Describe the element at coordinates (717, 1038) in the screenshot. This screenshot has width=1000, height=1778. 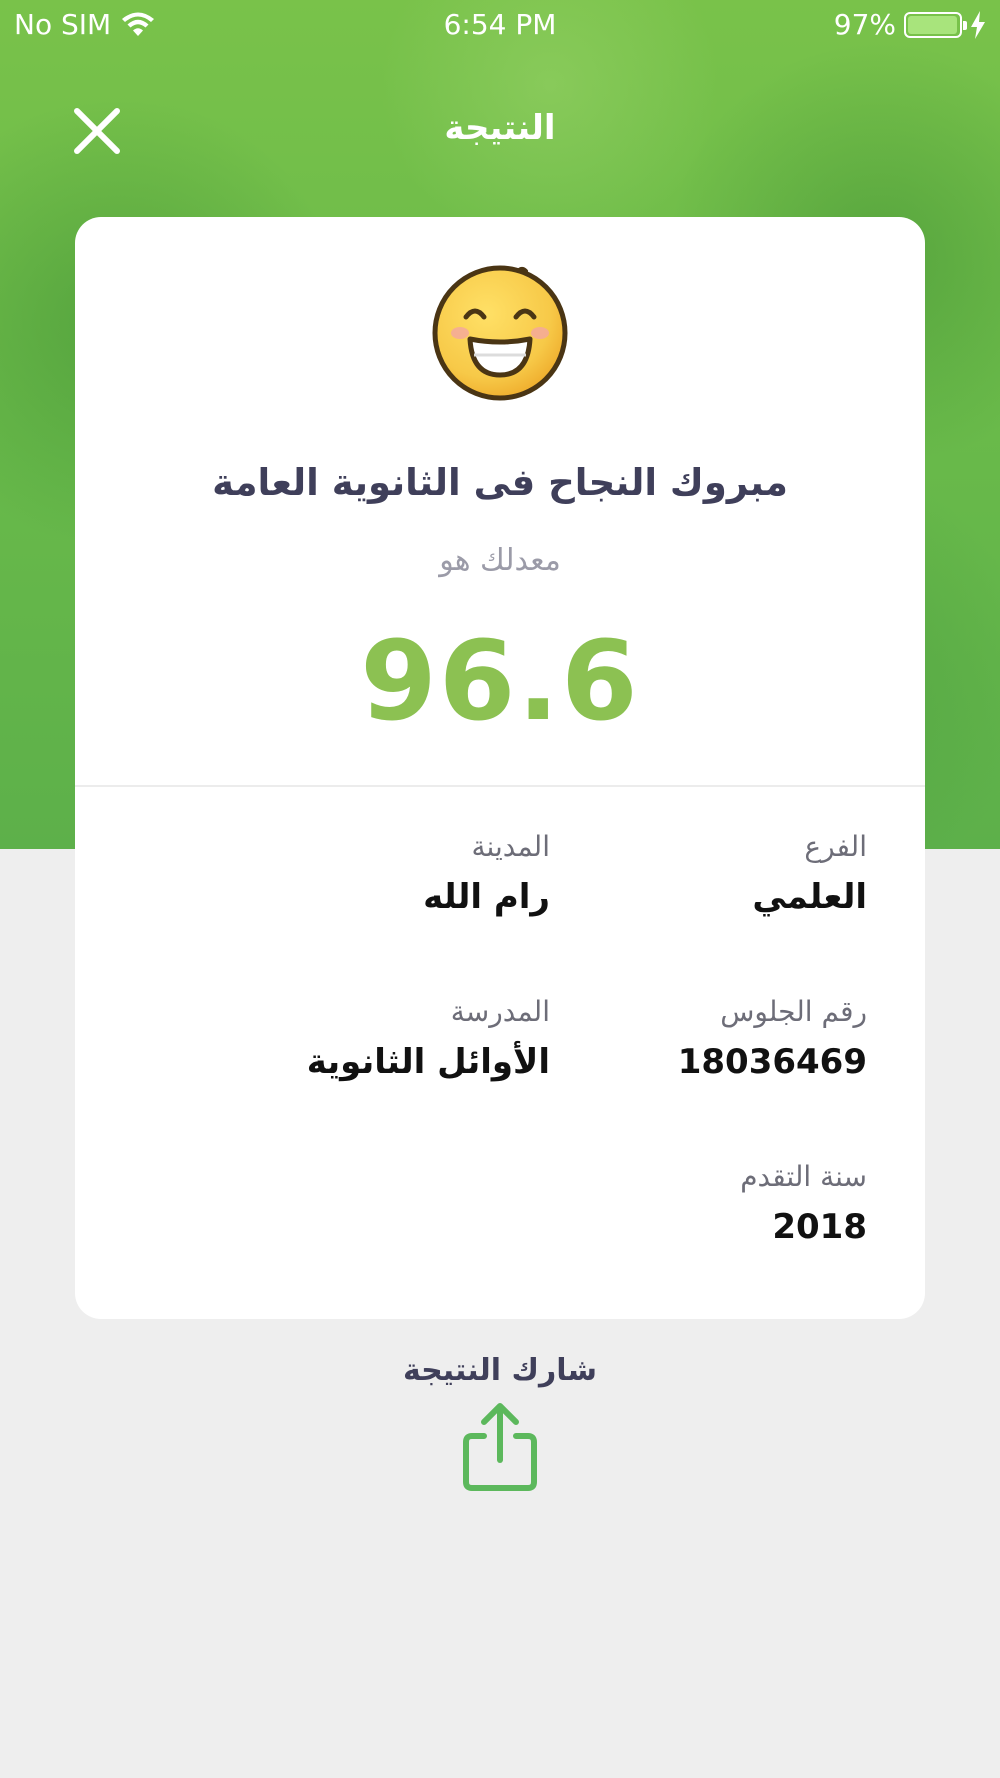
I see `seat-number-field: رقم الجلوس 18036469` at that location.